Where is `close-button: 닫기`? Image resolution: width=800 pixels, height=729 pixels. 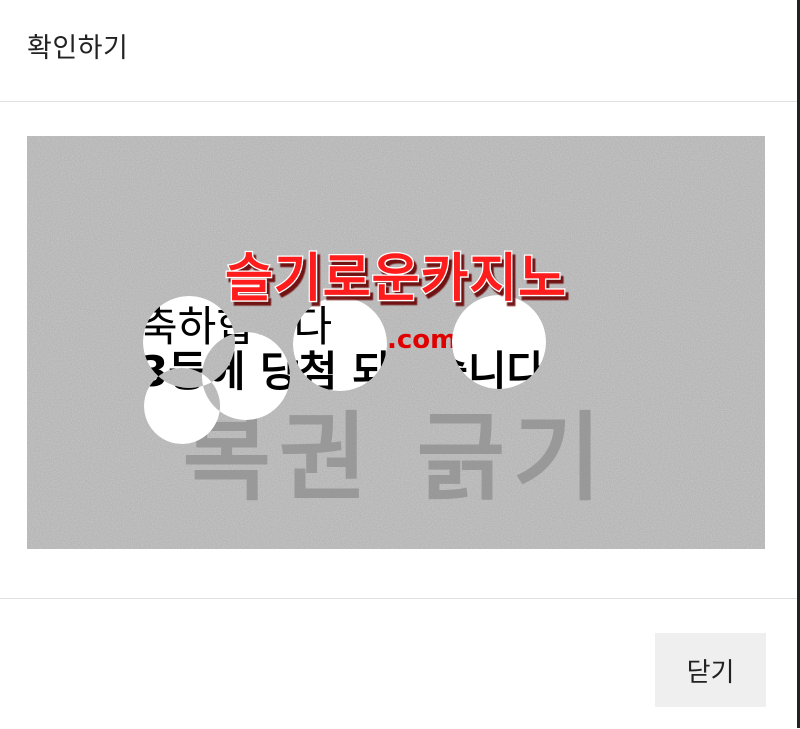
close-button: 닫기 is located at coordinates (710, 670).